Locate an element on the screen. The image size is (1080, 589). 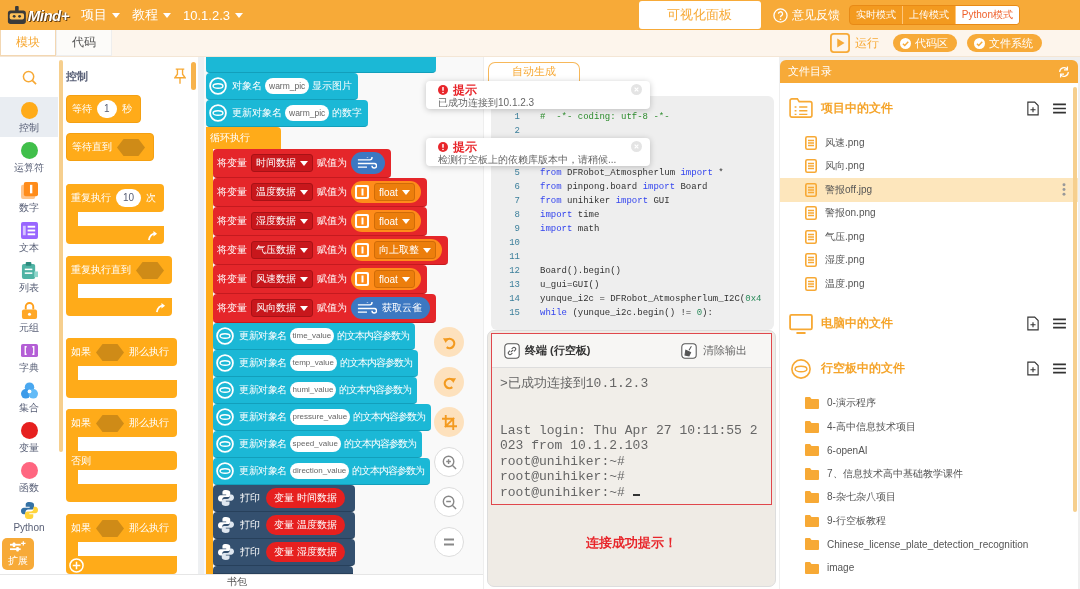
object-block: 更新对象名 warm_pic 的数字 is located at coordinates (287, 113).